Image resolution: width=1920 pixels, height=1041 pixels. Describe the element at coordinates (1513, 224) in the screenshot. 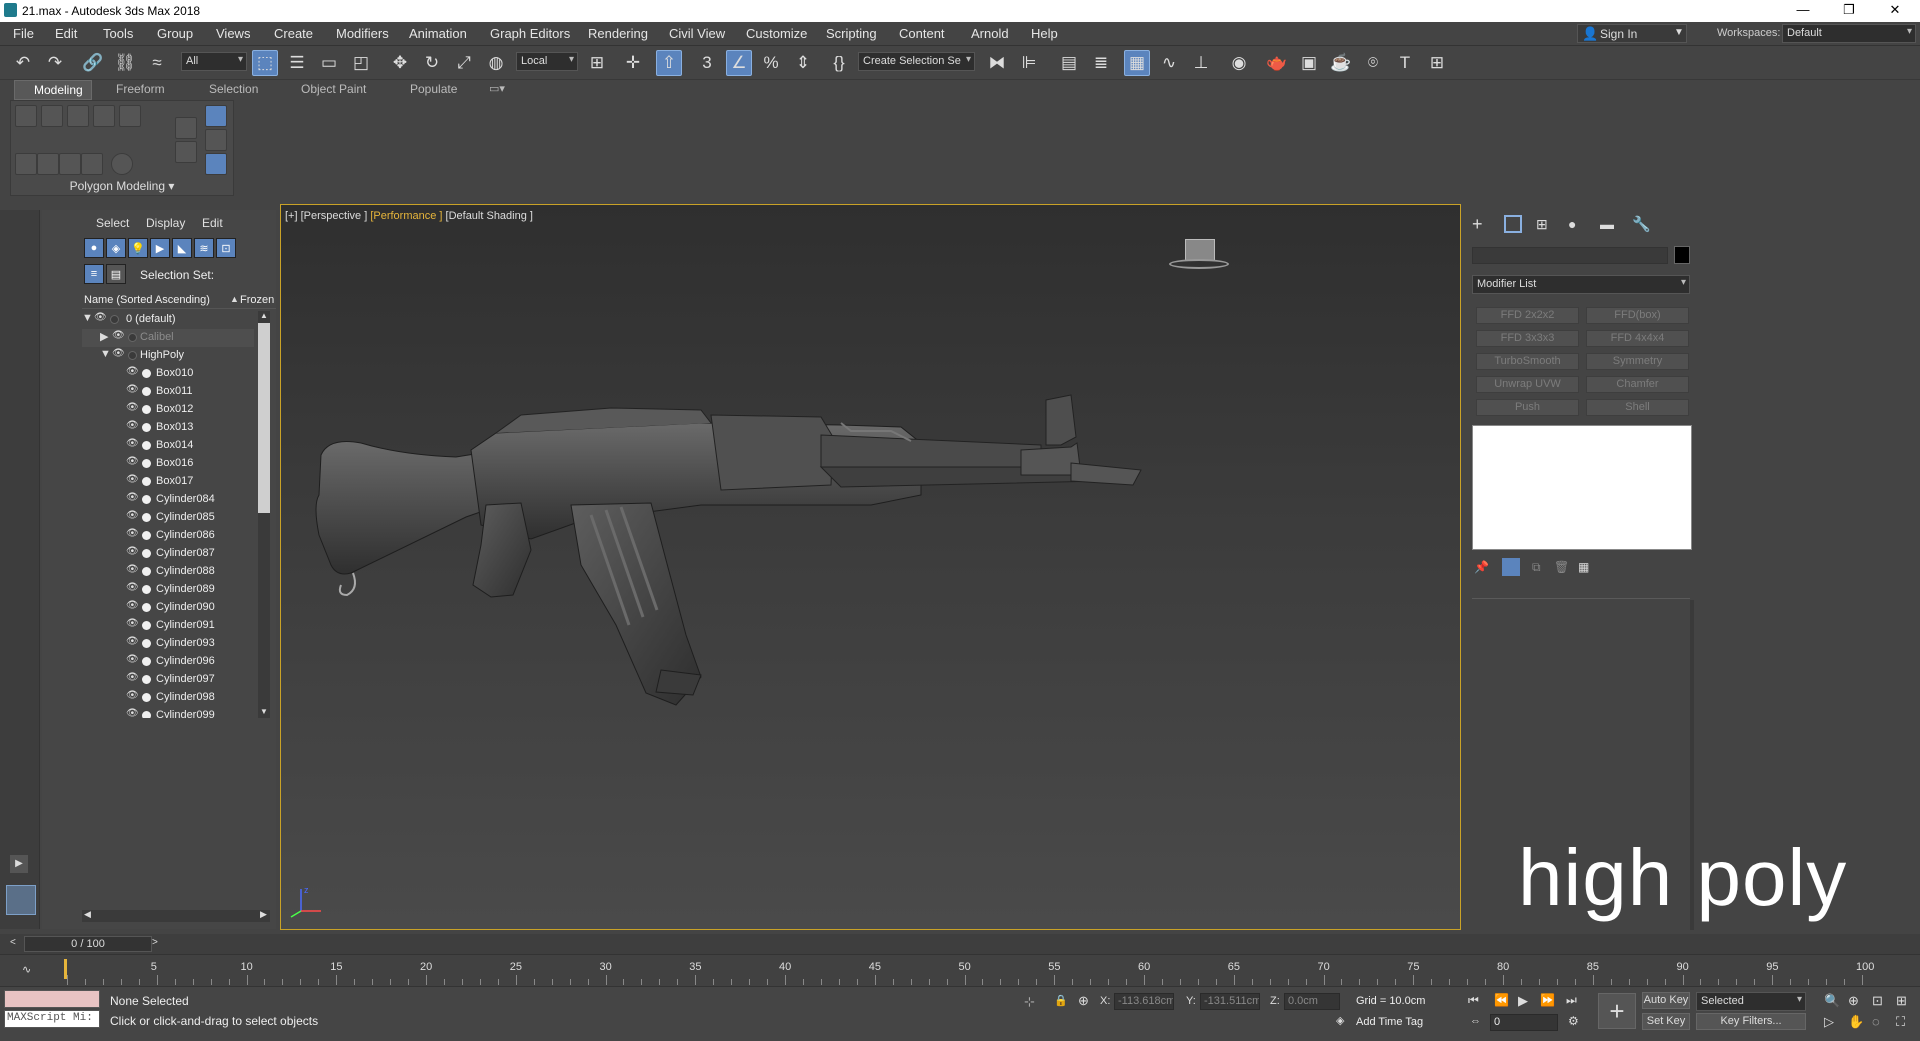

I see `modify-tab-icon` at that location.